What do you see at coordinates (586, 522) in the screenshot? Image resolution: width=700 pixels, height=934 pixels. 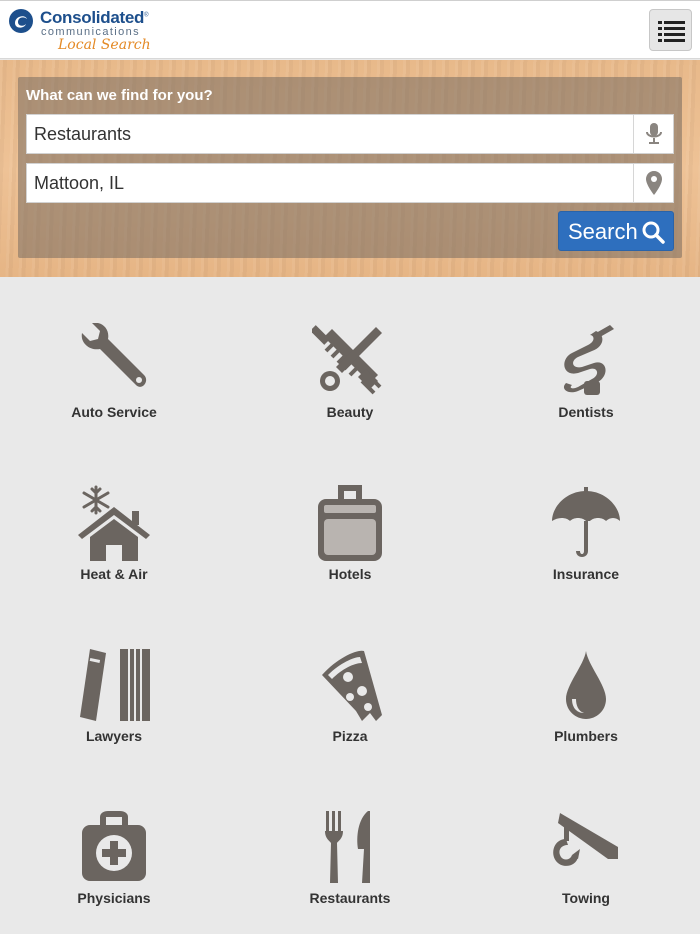 I see `umbrella-icon` at bounding box center [586, 522].